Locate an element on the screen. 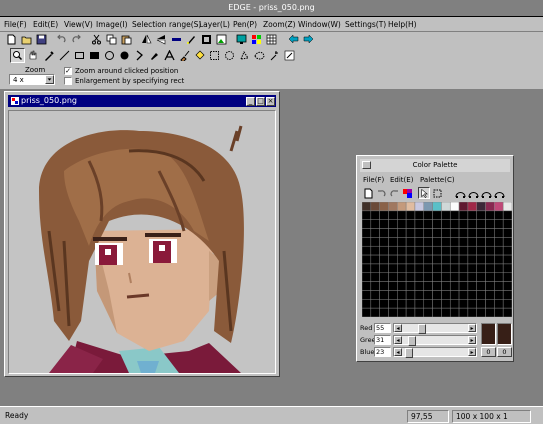  palette-new-icon is located at coordinates (368, 193).